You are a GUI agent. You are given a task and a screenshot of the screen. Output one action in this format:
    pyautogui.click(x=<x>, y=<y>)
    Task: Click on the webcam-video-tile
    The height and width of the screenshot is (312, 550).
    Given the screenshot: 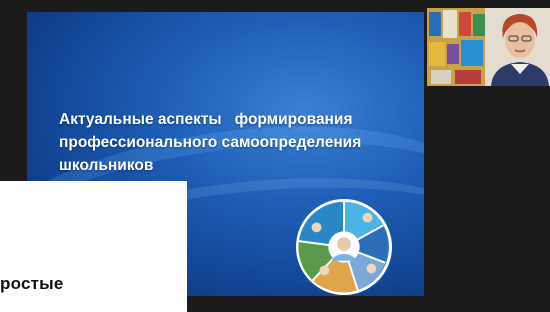 What is the action you would take?
    pyautogui.click(x=488, y=47)
    